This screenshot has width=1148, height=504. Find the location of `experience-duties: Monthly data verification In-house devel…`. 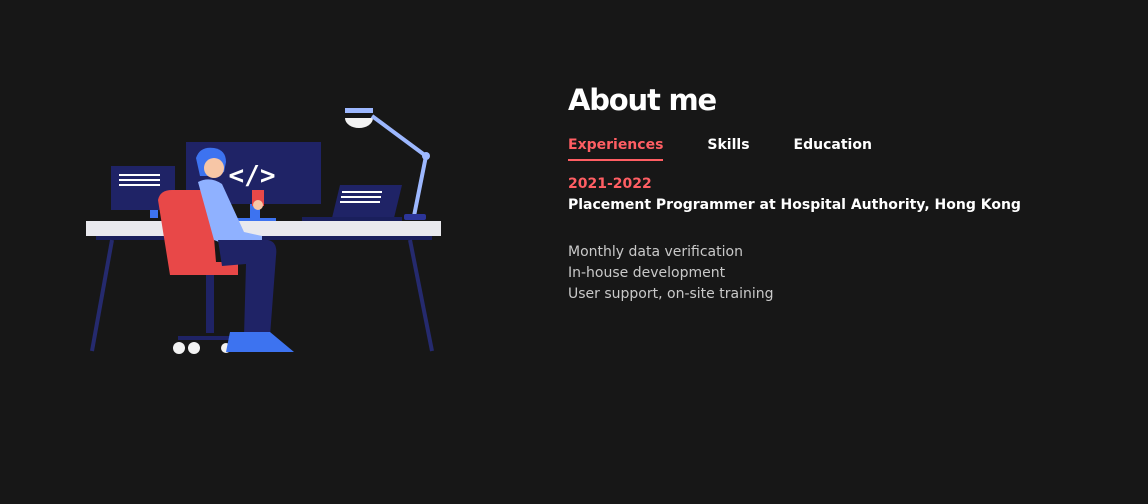

experience-duties: Monthly data verification In-house devel… is located at coordinates (848, 273).